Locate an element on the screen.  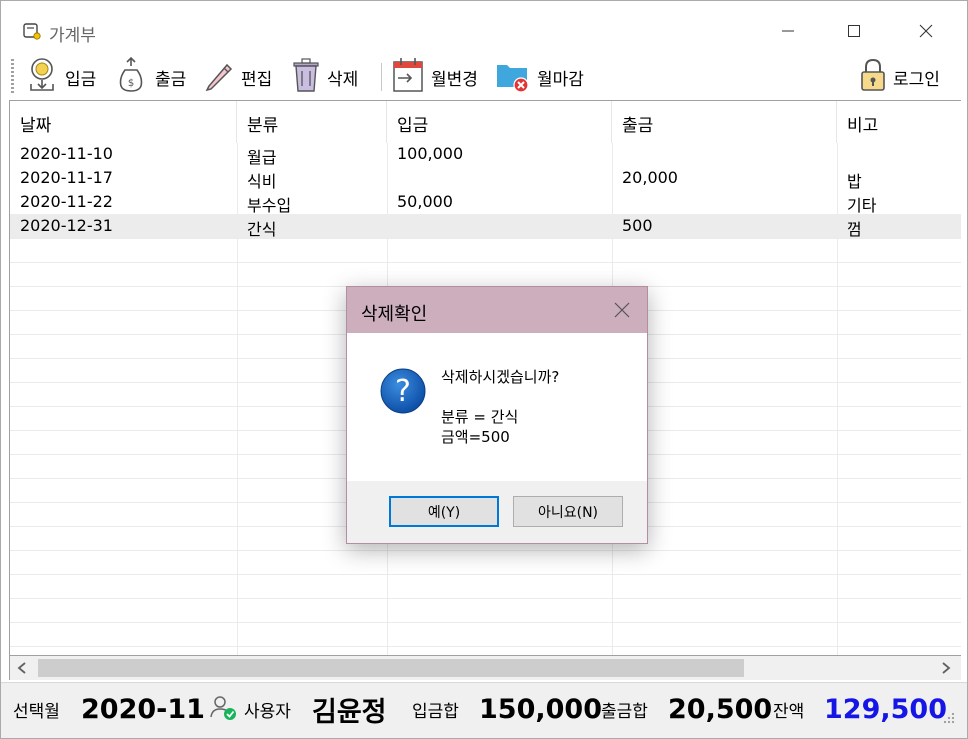
close-month-label: 월마감 is located at coordinates (560, 79).